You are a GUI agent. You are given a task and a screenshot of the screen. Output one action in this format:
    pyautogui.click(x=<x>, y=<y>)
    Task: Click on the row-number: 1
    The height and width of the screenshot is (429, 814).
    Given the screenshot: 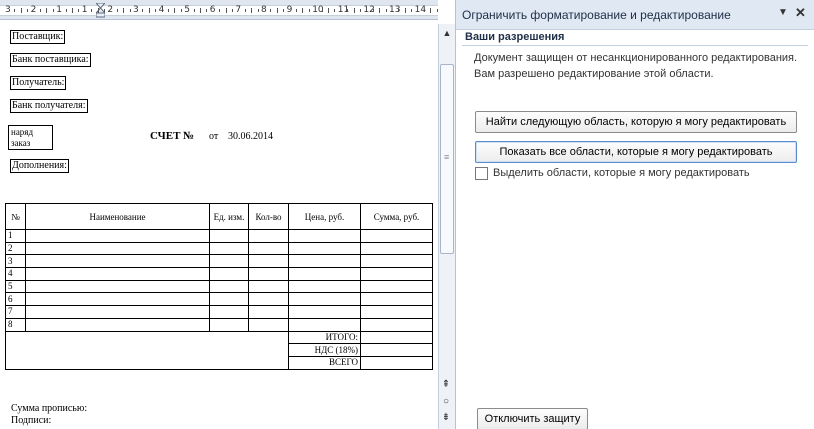 What is the action you would take?
    pyautogui.click(x=15, y=236)
    